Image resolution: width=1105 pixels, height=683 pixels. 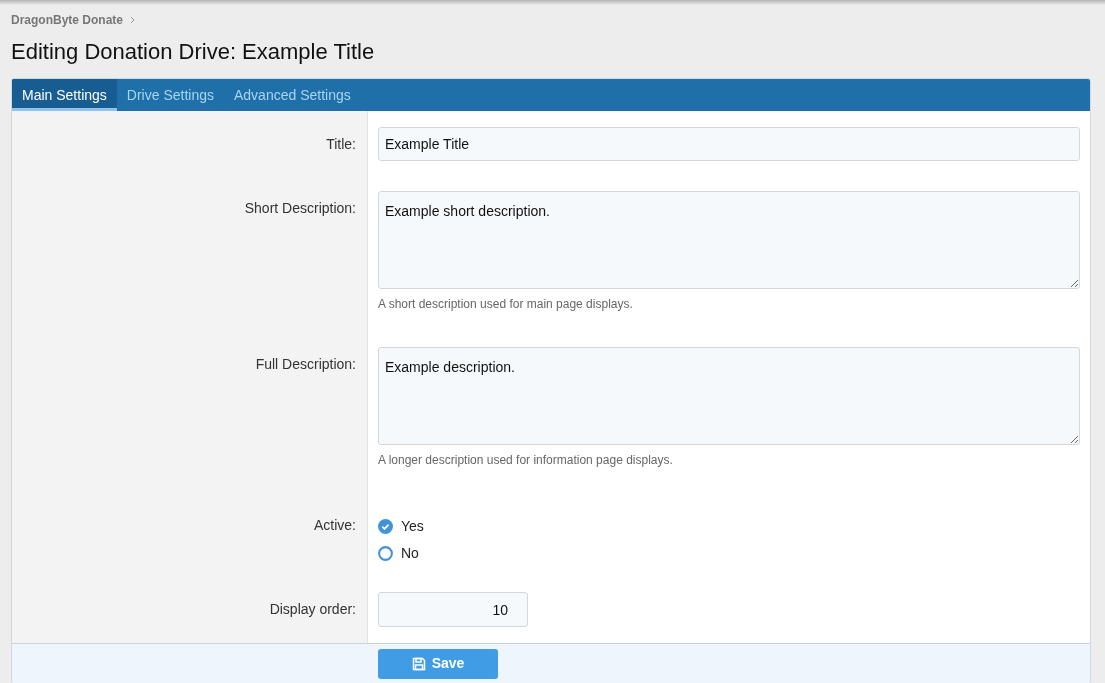 I want to click on save-icon, so click(x=418, y=663).